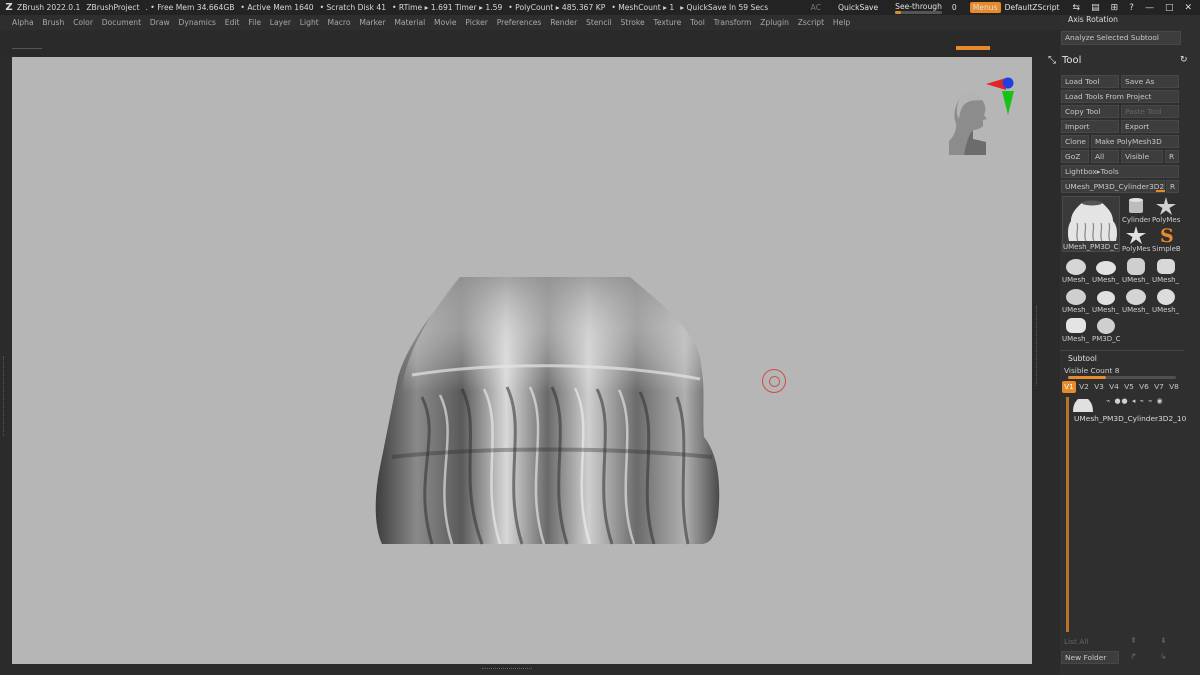  What do you see at coordinates (1105, 156) in the screenshot?
I see `goz-all-button: All` at bounding box center [1105, 156].